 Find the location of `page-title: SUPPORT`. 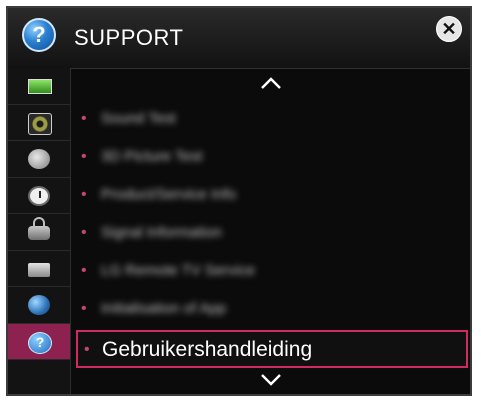

page-title: SUPPORT is located at coordinates (129, 37).